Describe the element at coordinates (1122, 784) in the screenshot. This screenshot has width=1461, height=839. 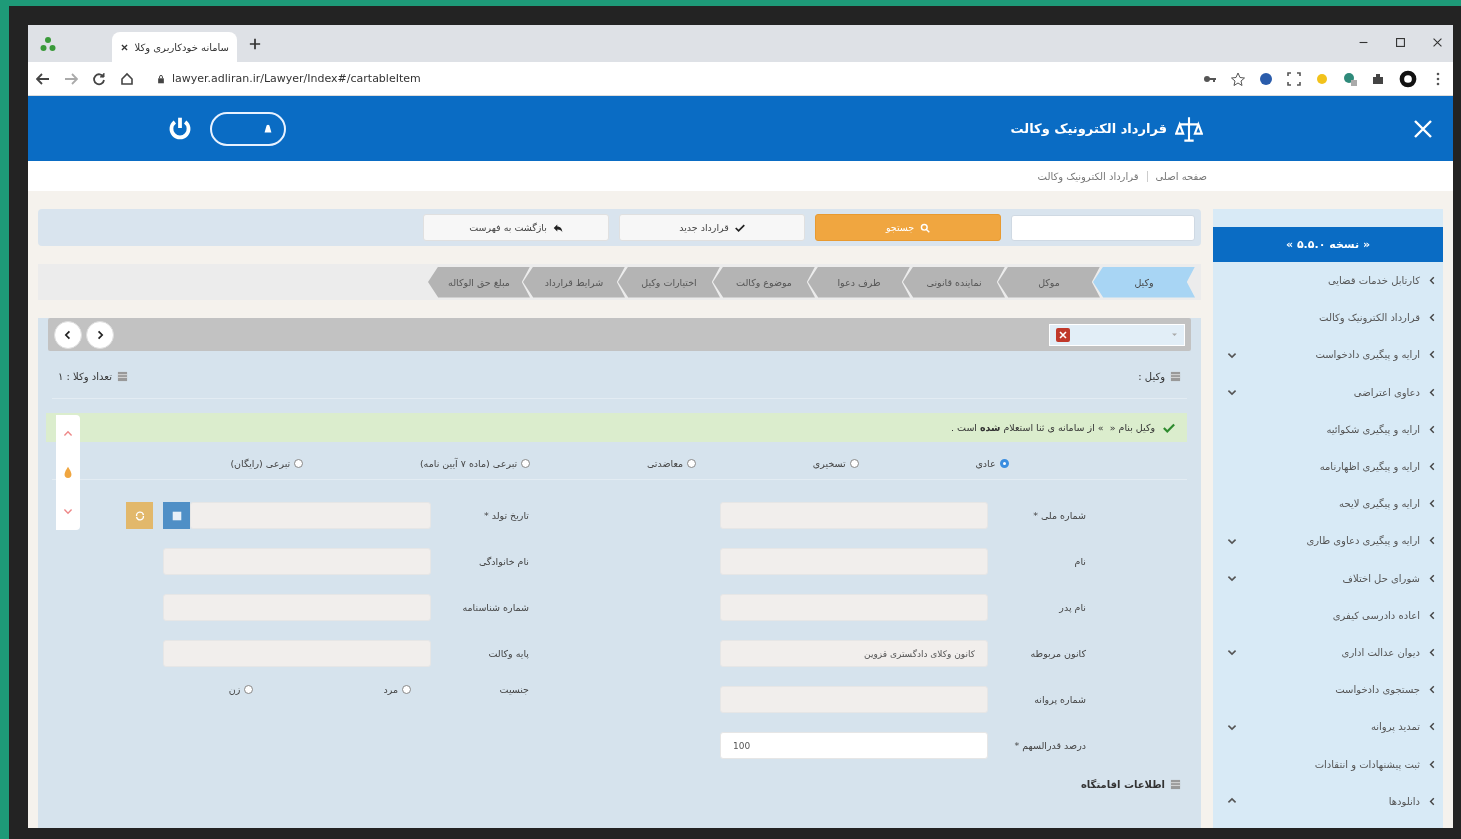
I see `section-label: اطلاعات اقامتگاه` at that location.